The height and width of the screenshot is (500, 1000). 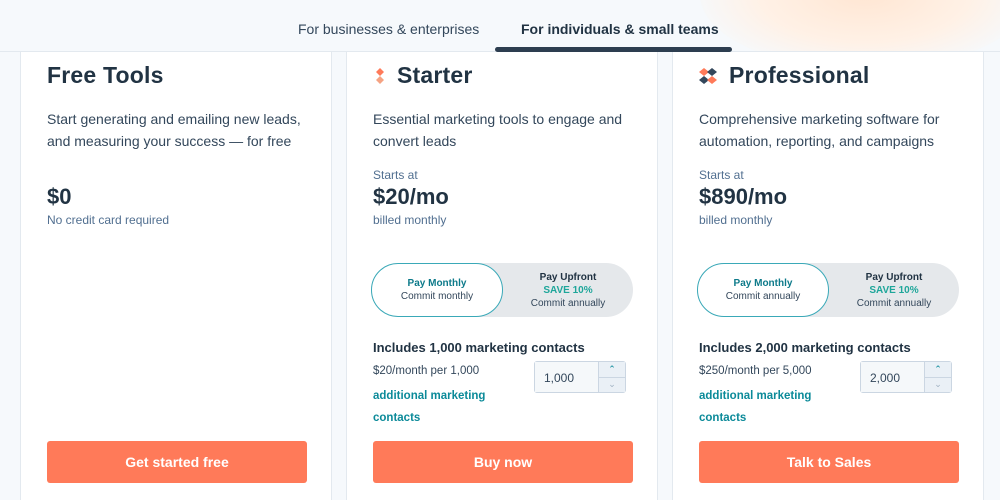 I want to click on sprocket-pro-icon, so click(x=709, y=75).